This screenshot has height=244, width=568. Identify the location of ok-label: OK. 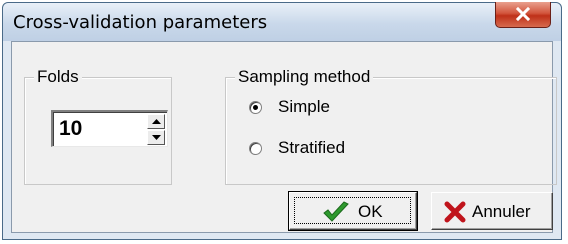
(370, 211).